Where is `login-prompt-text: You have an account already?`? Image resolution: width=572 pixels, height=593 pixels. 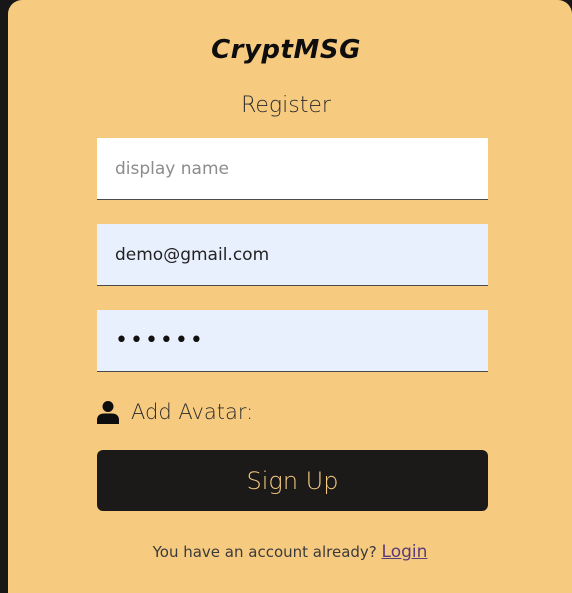 login-prompt-text: You have an account already? is located at coordinates (267, 552).